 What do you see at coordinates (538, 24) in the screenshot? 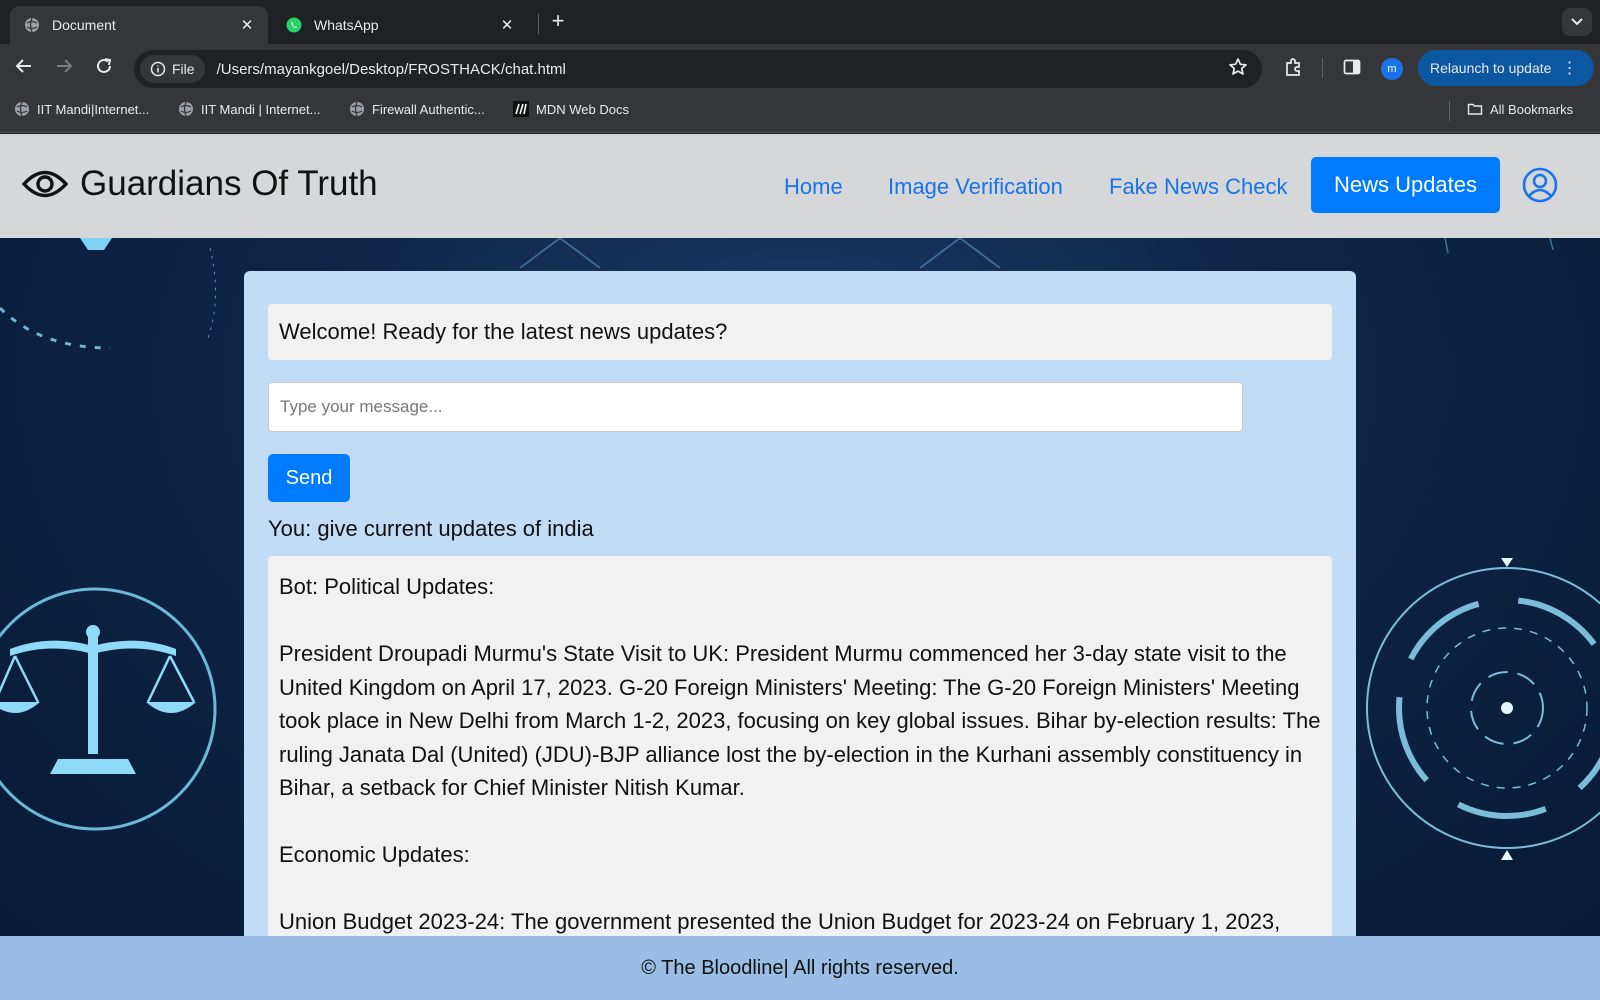
I see `tab-divider` at bounding box center [538, 24].